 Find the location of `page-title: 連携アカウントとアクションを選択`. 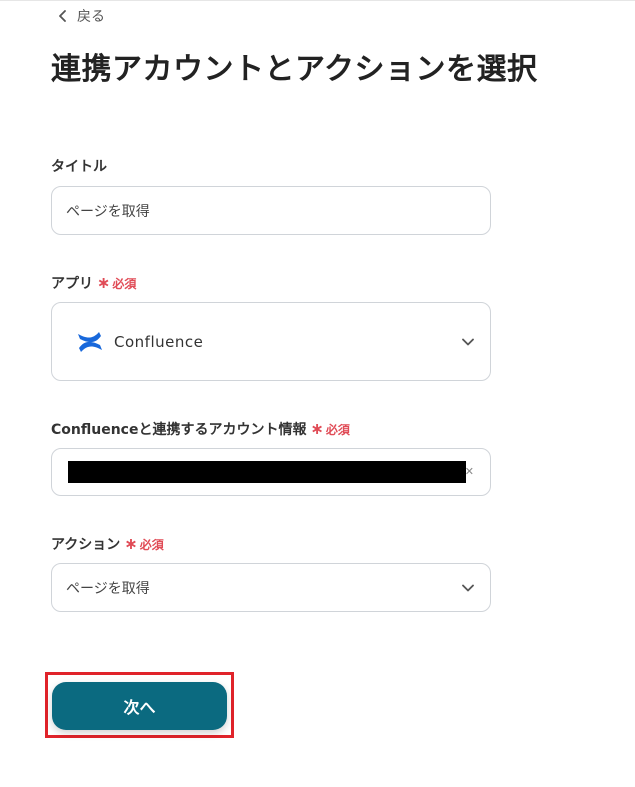

page-title: 連携アカウントとアクションを選択 is located at coordinates (294, 69).